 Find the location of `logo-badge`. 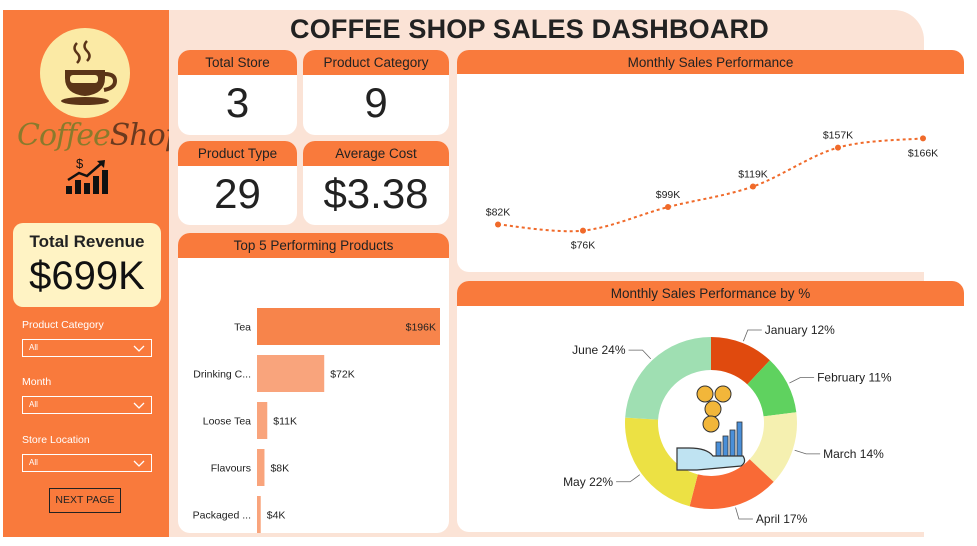

logo-badge is located at coordinates (85, 73).